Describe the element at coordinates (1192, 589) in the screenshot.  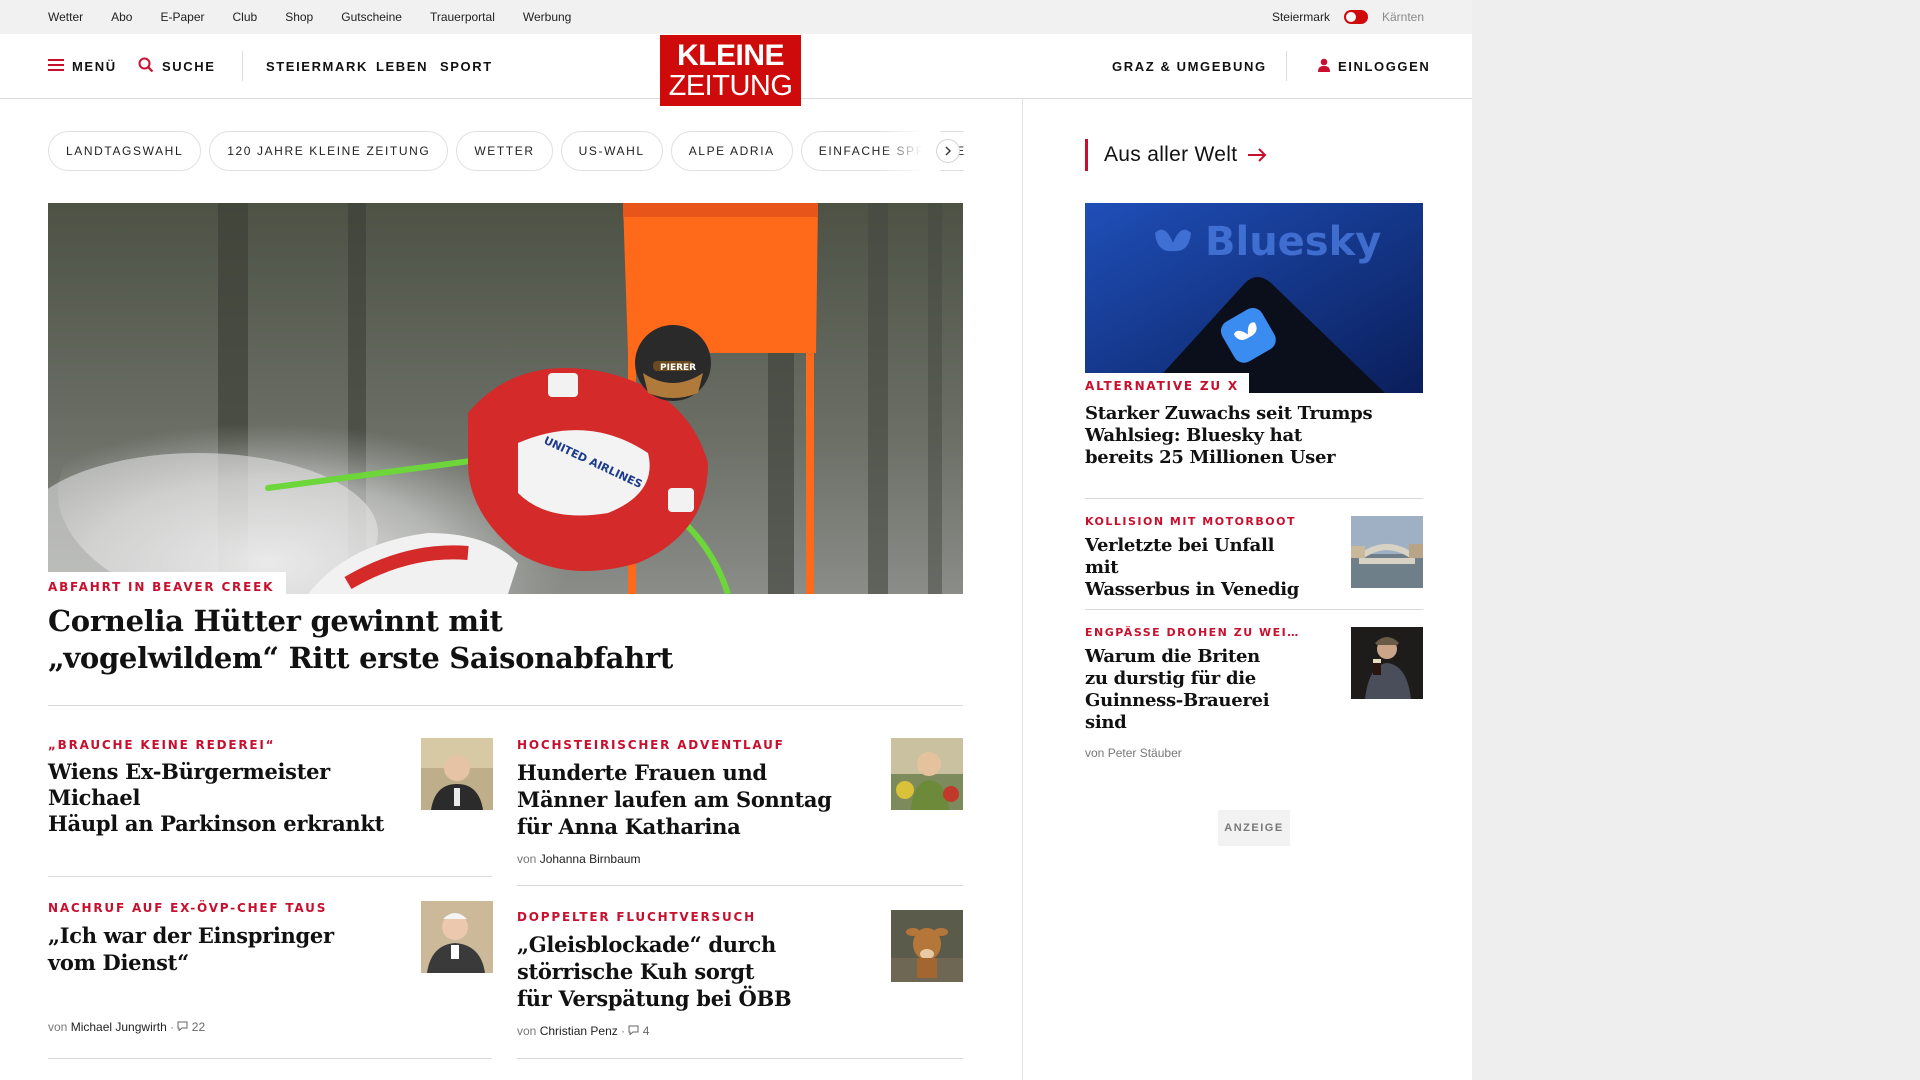
I see `headline-line: Wasserbus in Venedig` at that location.